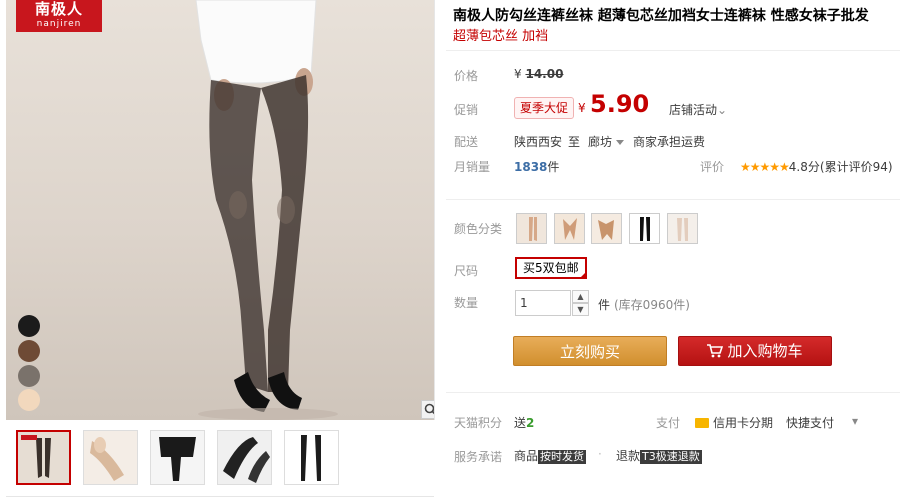  I want to click on size-option-selected: 买5双包邮, so click(551, 268).